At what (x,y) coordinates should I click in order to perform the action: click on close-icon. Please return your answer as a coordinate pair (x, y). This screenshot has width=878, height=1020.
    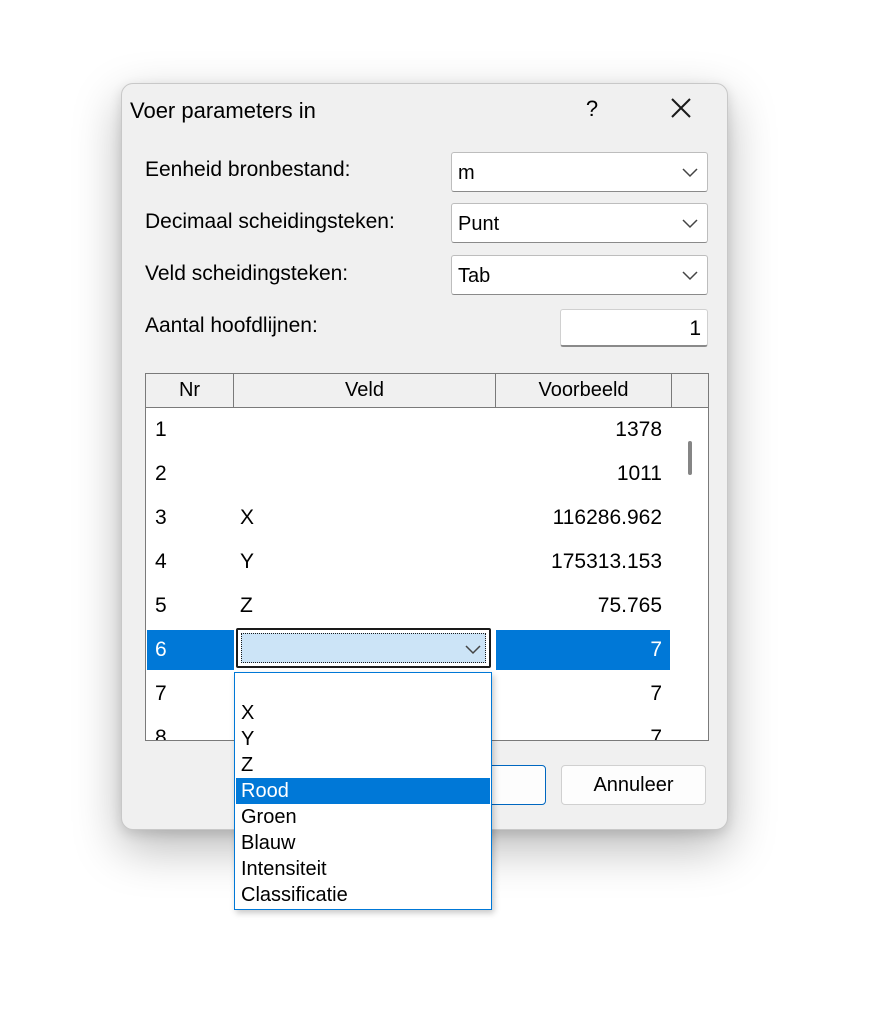
    Looking at the image, I should click on (681, 108).